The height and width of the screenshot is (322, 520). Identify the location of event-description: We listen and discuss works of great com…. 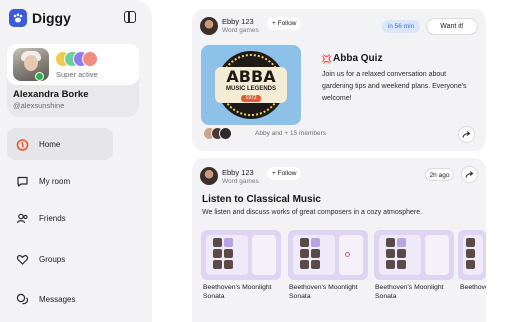
(312, 212).